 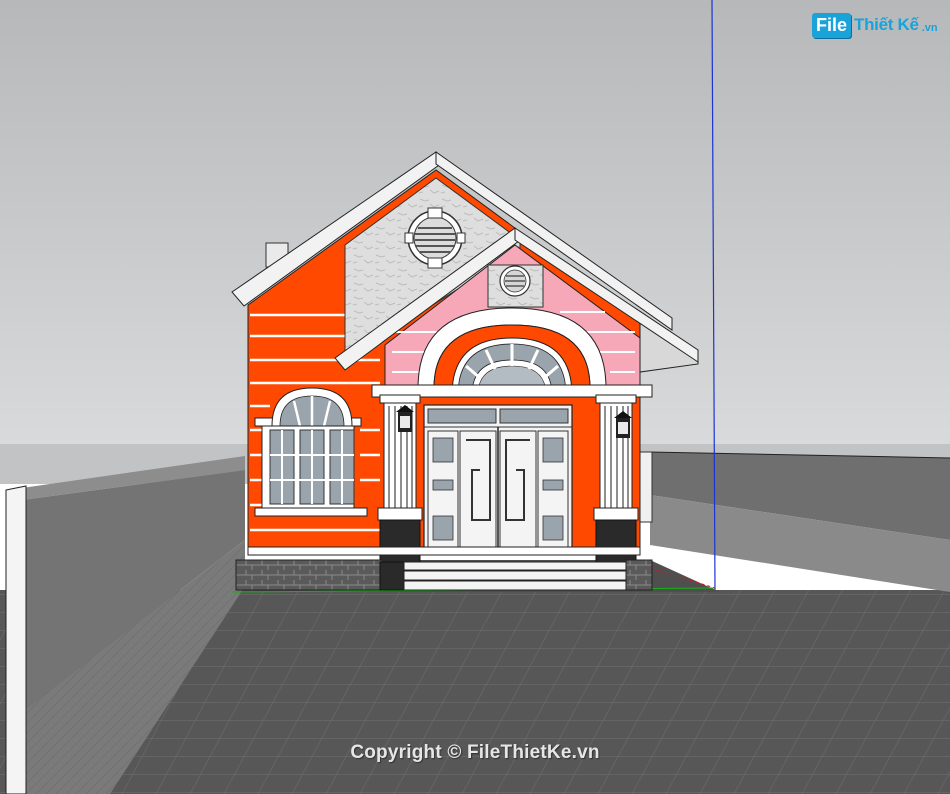 What do you see at coordinates (475, 752) in the screenshot?
I see `copyright-watermark: Copyright © FileThietKe.vn` at bounding box center [475, 752].